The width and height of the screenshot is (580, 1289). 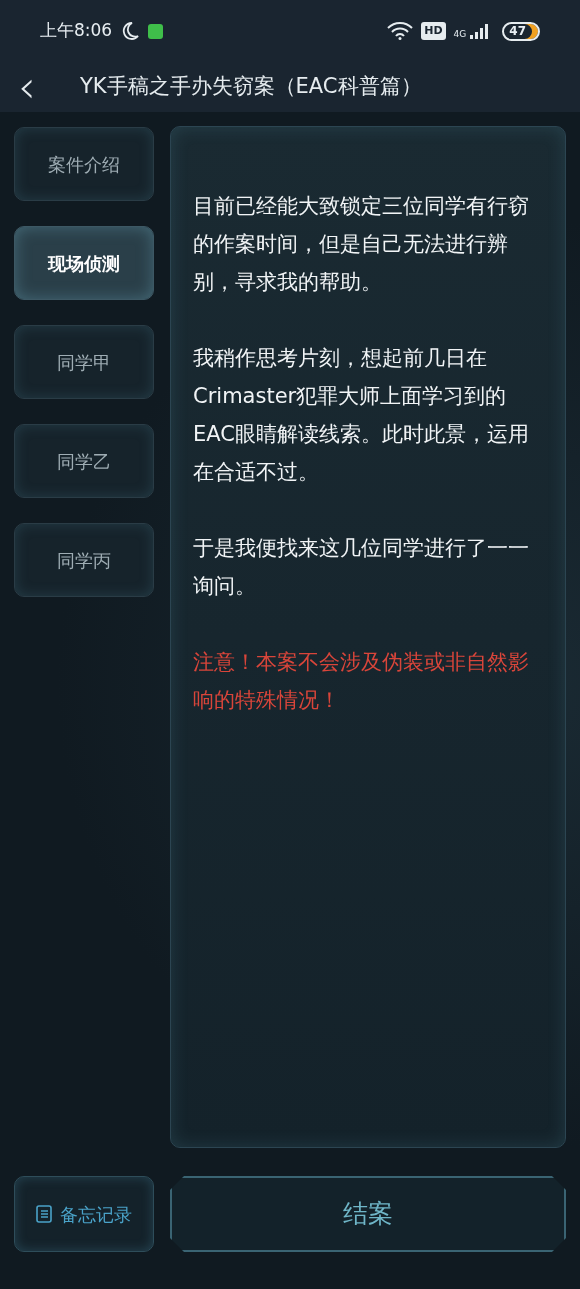 I want to click on status-time: 上午8:06, so click(x=76, y=31).